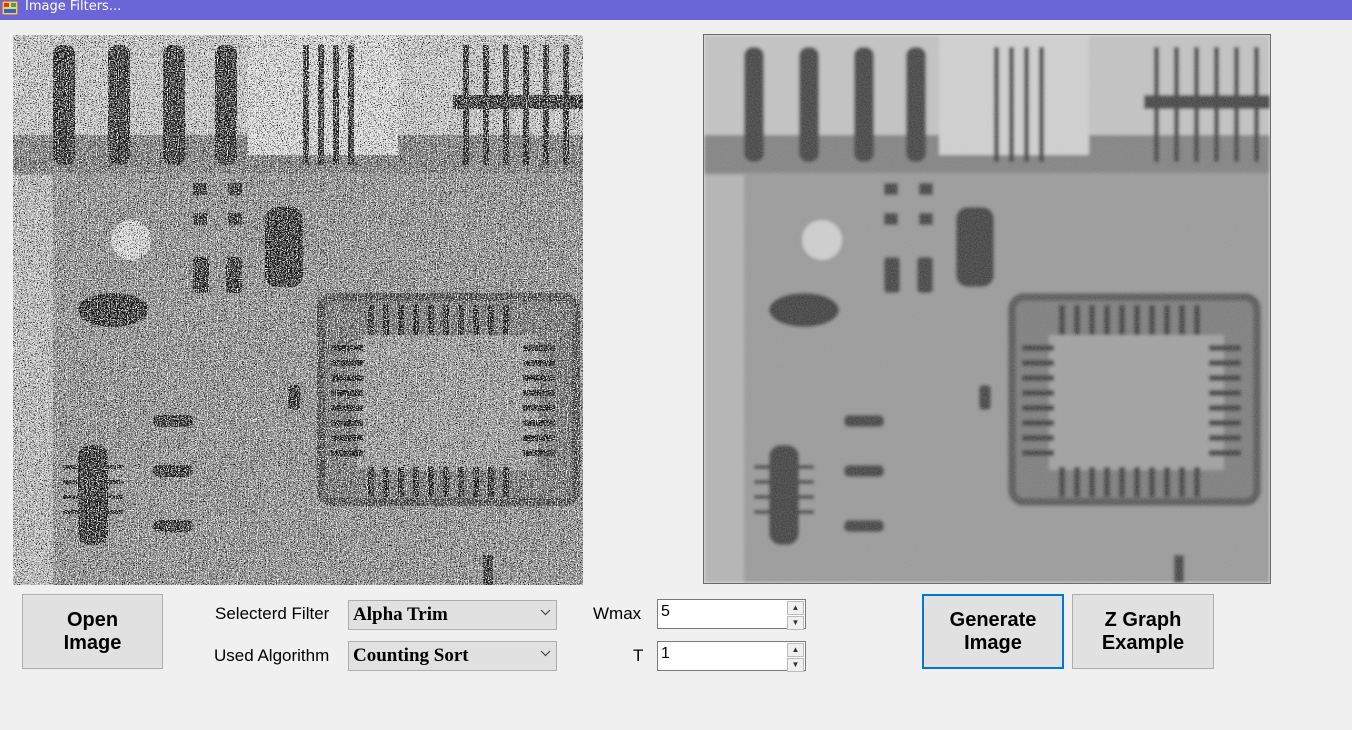  I want to click on wmax-value: 5, so click(665, 611).